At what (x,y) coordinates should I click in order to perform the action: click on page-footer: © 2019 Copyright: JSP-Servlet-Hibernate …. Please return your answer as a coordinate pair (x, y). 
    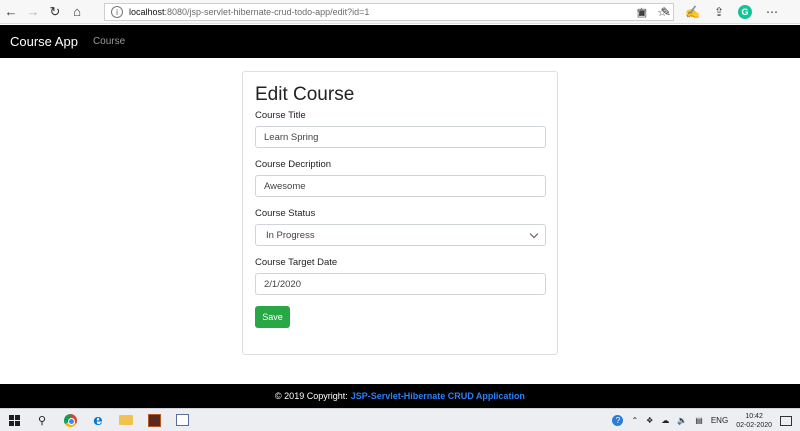
    Looking at the image, I should click on (400, 396).